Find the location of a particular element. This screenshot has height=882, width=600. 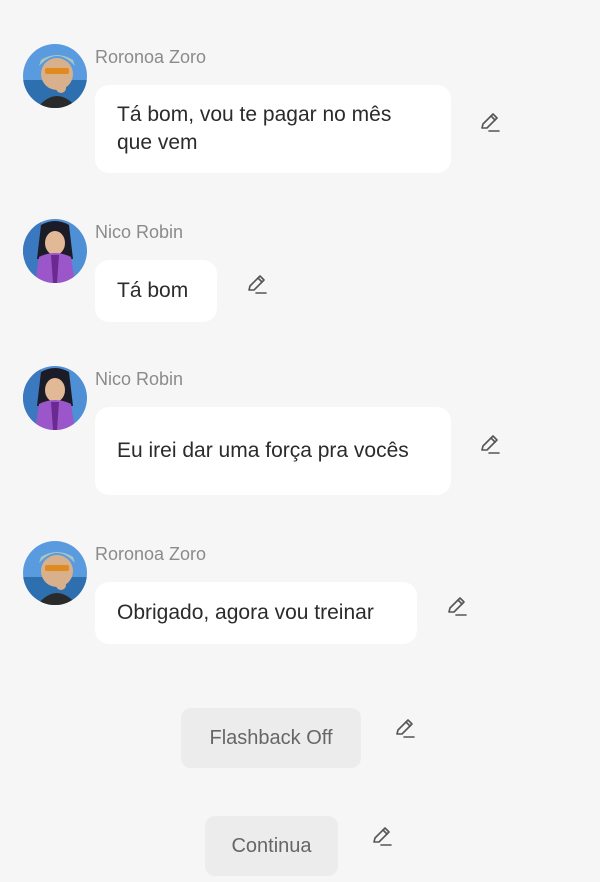

continue-button: Continua is located at coordinates (271, 846).